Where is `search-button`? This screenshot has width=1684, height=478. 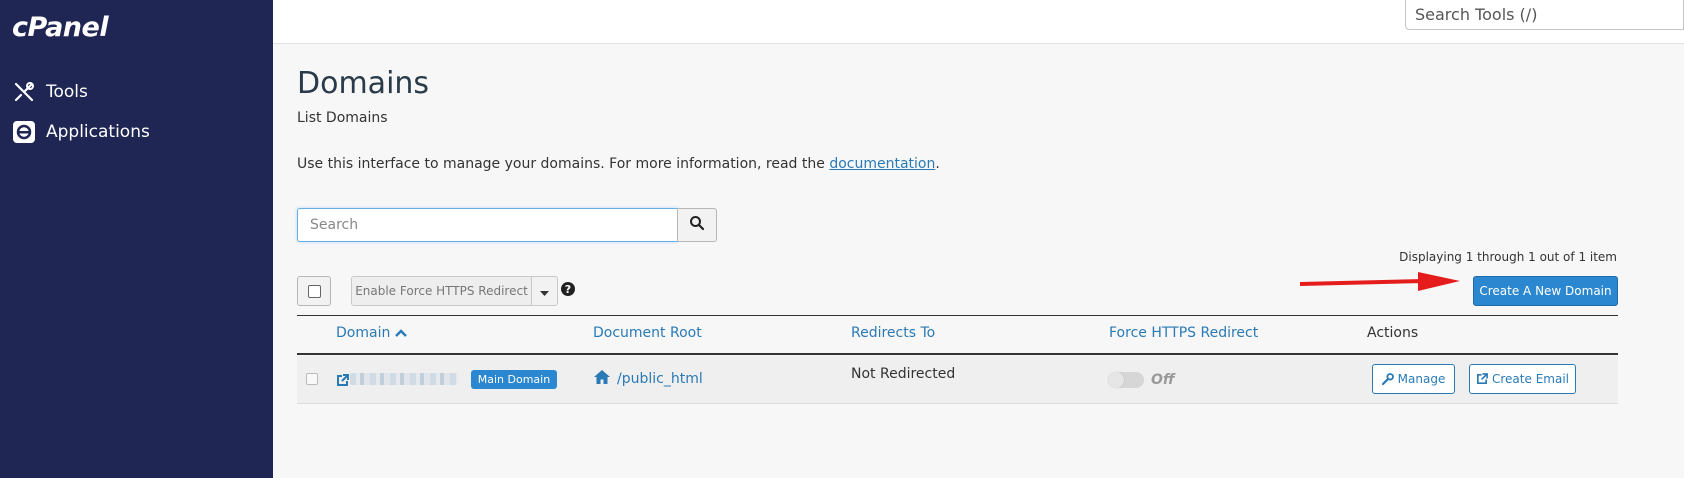
search-button is located at coordinates (697, 225).